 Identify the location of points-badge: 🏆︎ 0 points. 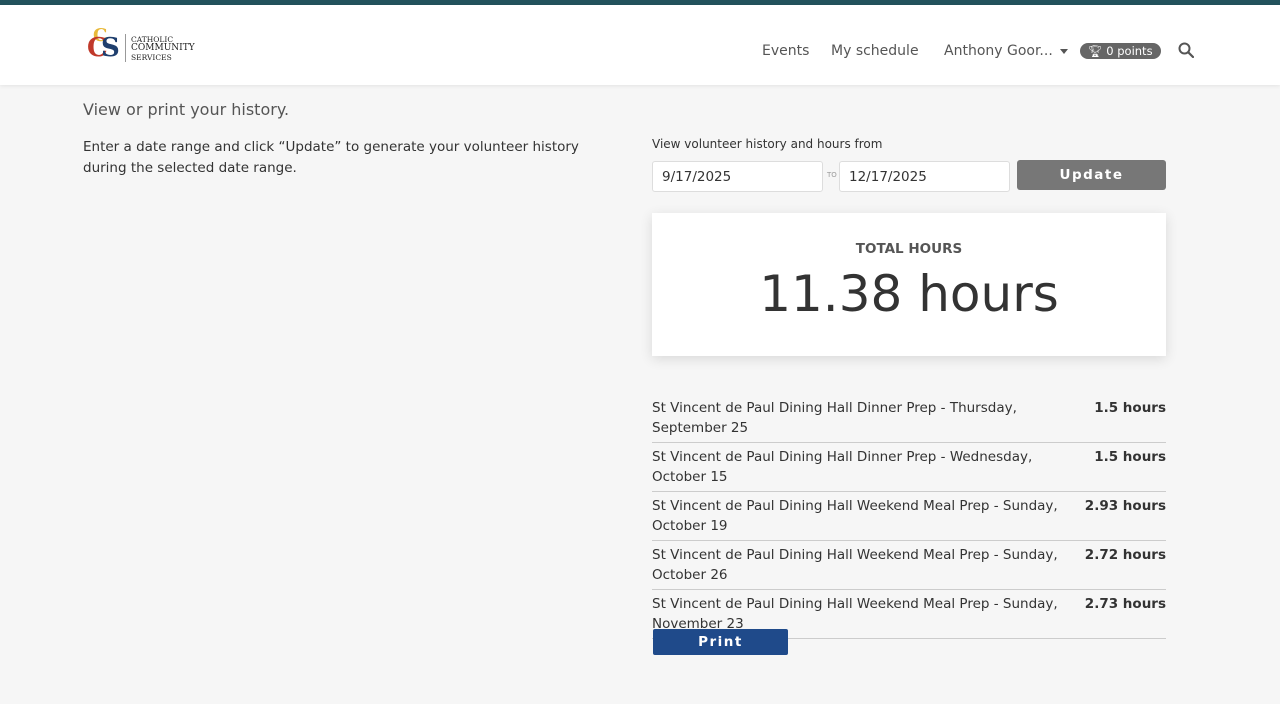
(1120, 51).